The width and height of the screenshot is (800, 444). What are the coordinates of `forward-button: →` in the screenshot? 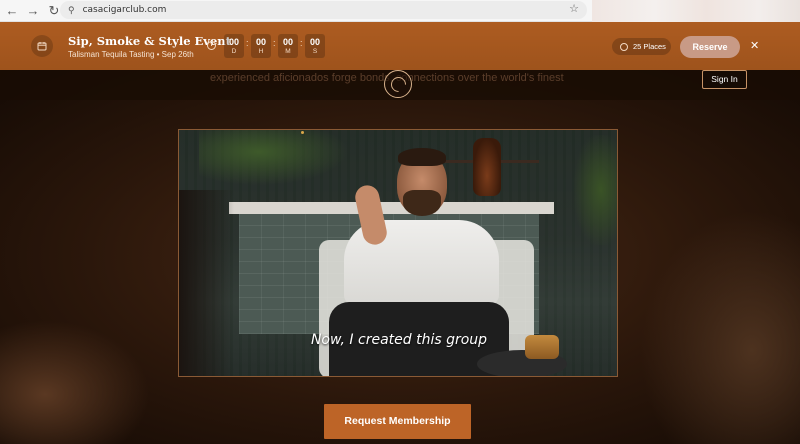 It's located at (33, 11).